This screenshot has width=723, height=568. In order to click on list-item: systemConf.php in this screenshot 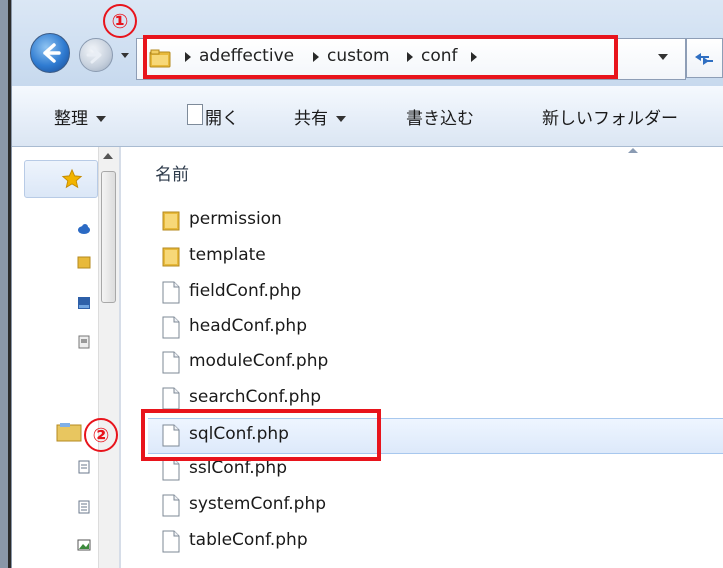, I will do `click(437, 506)`.